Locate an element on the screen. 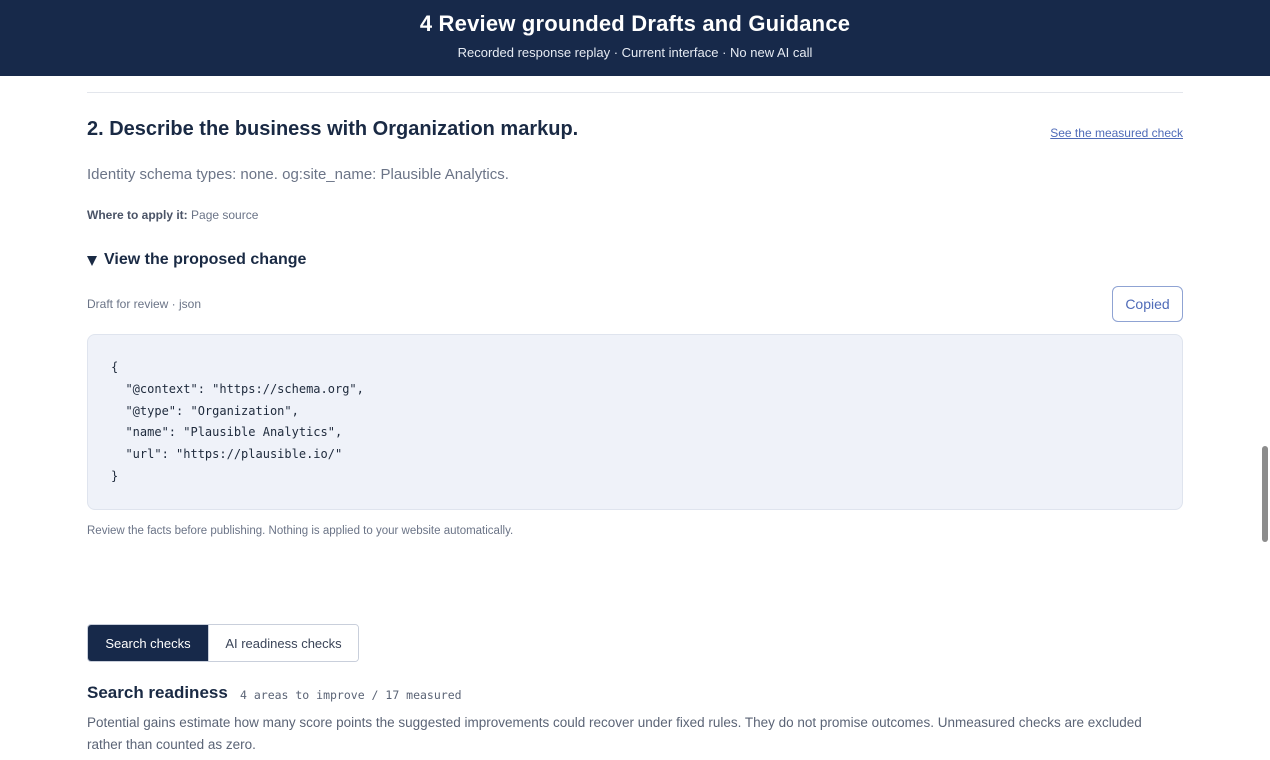 This screenshot has width=1270, height=760. triangle-down-icon is located at coordinates (92, 260).